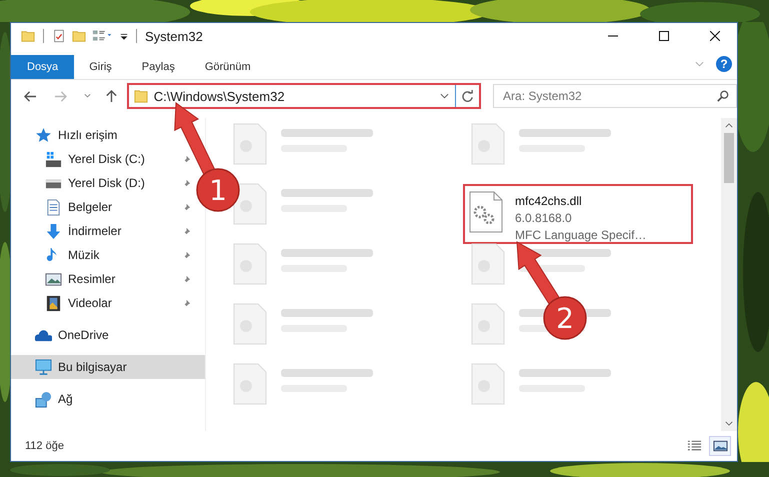 The width and height of the screenshot is (769, 477). I want to click on annotation-arrow, so click(538, 273).